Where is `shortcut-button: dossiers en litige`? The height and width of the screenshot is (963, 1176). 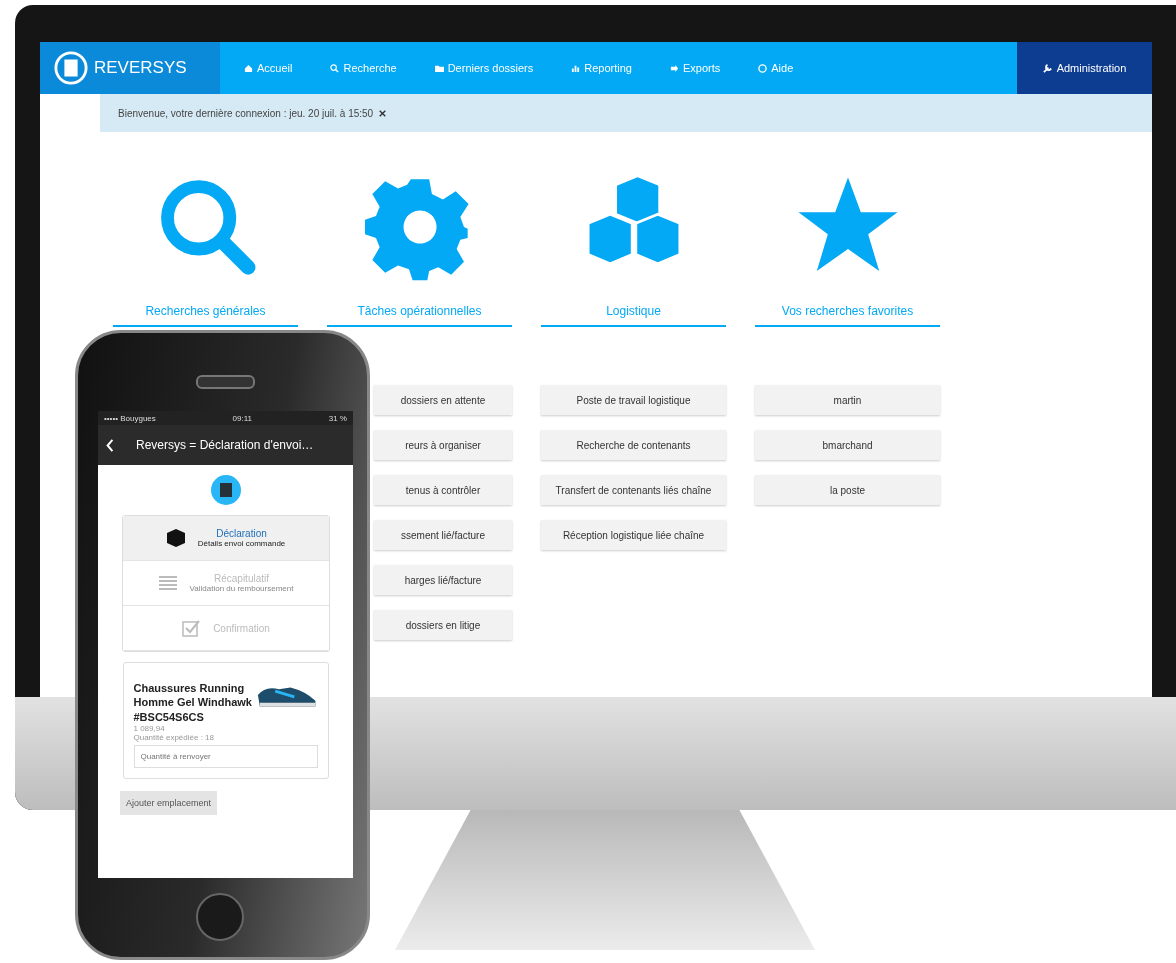 shortcut-button: dossiers en litige is located at coordinates (443, 625).